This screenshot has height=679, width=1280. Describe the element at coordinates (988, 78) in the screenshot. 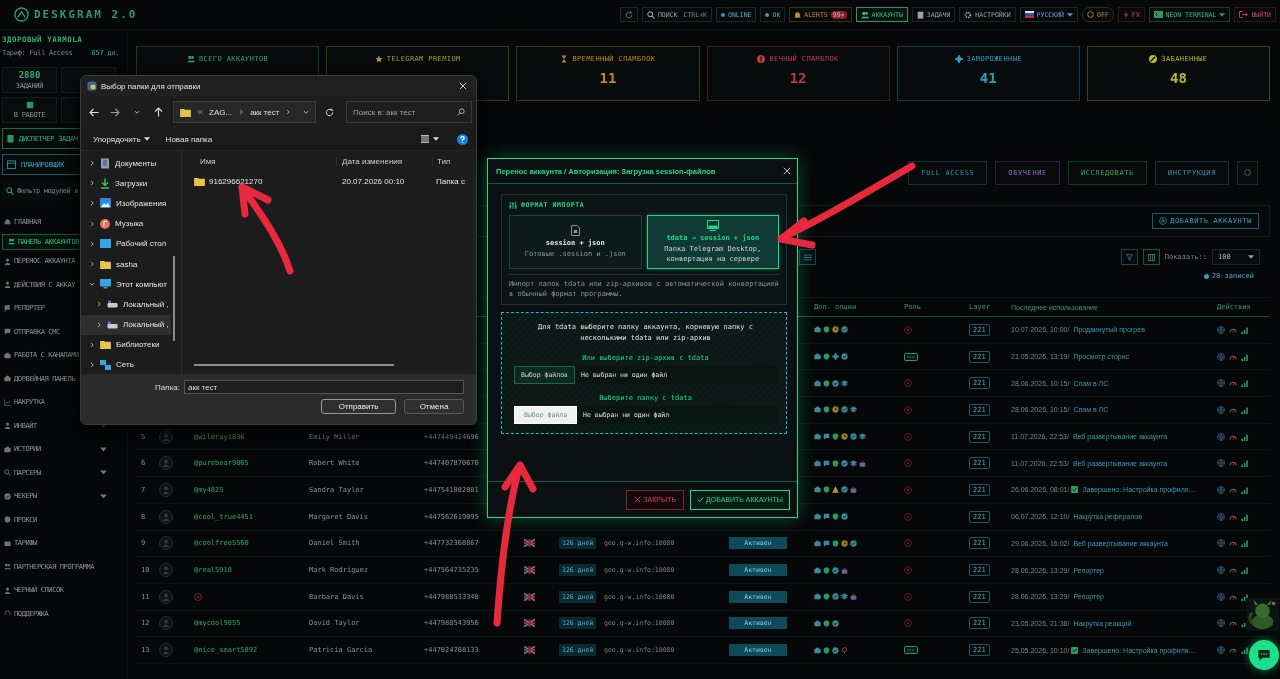

I see `stat-value: 41` at that location.